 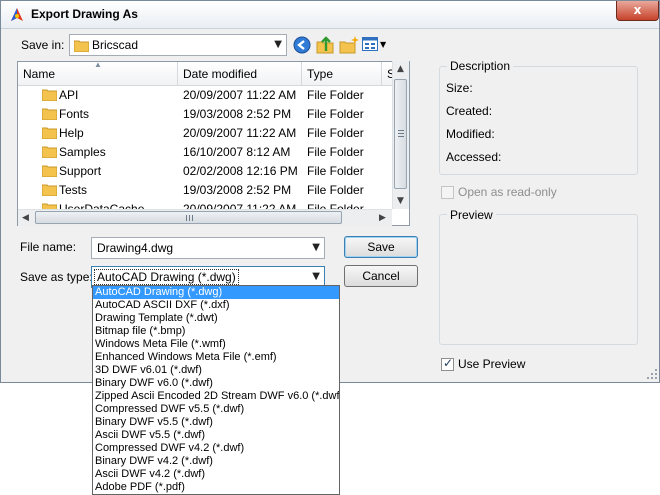 I want to click on window-title: Export Drawing As, so click(x=84, y=14).